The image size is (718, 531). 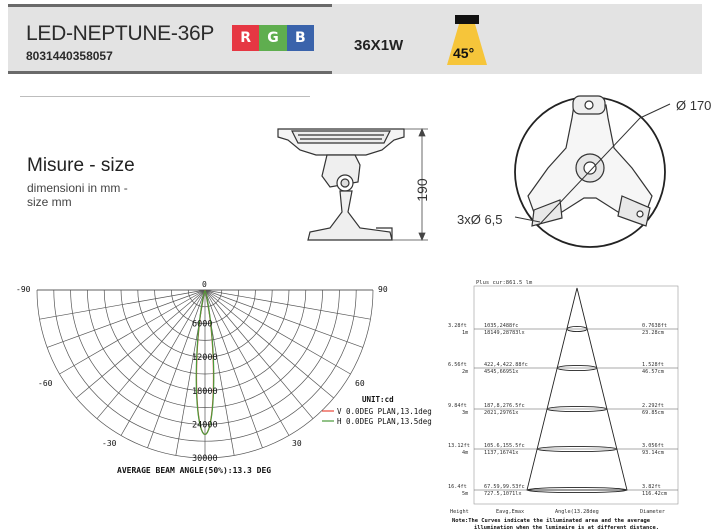 I want to click on cone-row-text: 69.85cm, so click(x=653, y=413).